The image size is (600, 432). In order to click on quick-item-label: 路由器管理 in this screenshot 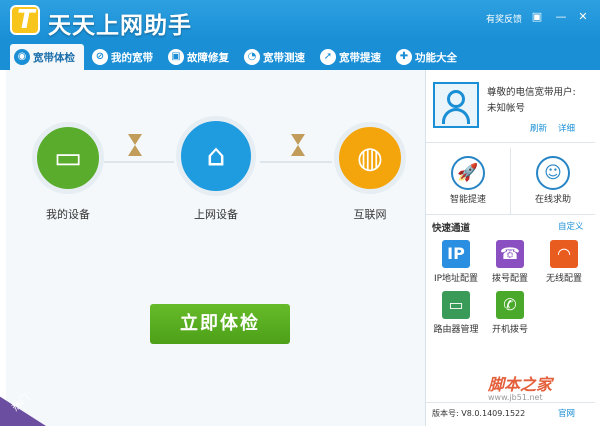, I will do `click(456, 330)`.